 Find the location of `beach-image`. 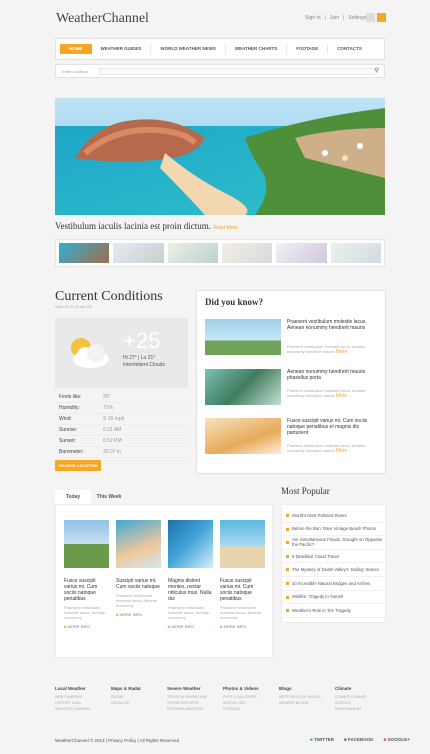

beach-image is located at coordinates (242, 544).